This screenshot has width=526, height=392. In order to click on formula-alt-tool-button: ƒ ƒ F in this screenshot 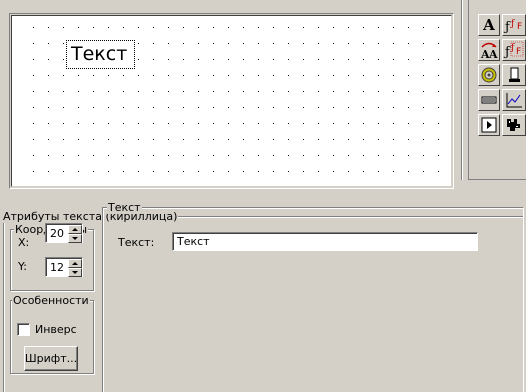, I will do `click(514, 50)`.